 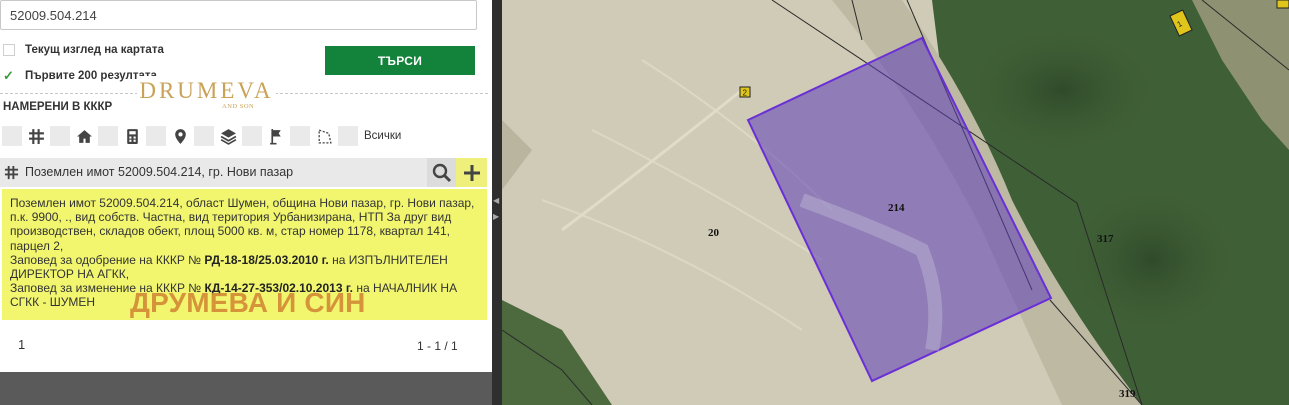 I want to click on page-number: 1, so click(x=21, y=344).